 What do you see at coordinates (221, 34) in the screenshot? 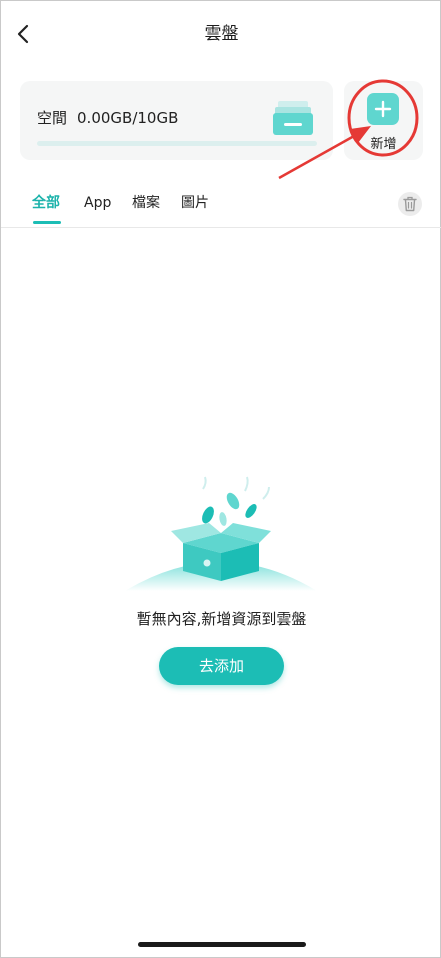
I see `page-title: 雲盤` at bounding box center [221, 34].